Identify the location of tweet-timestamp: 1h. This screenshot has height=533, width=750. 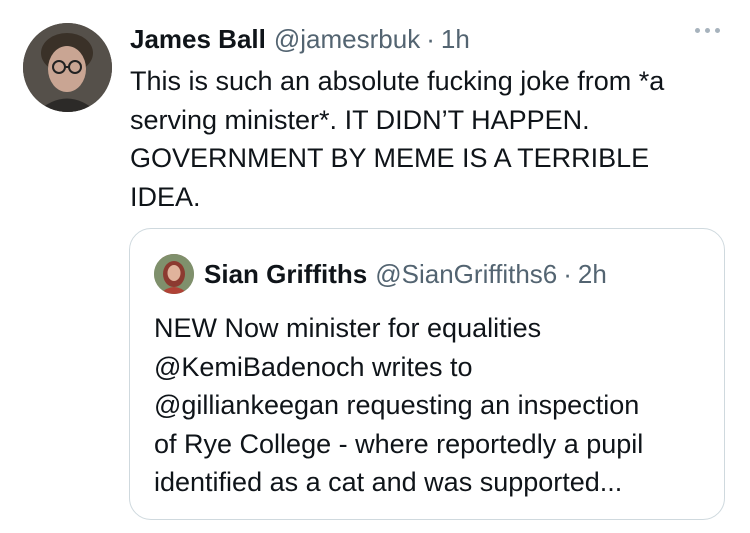
(455, 39).